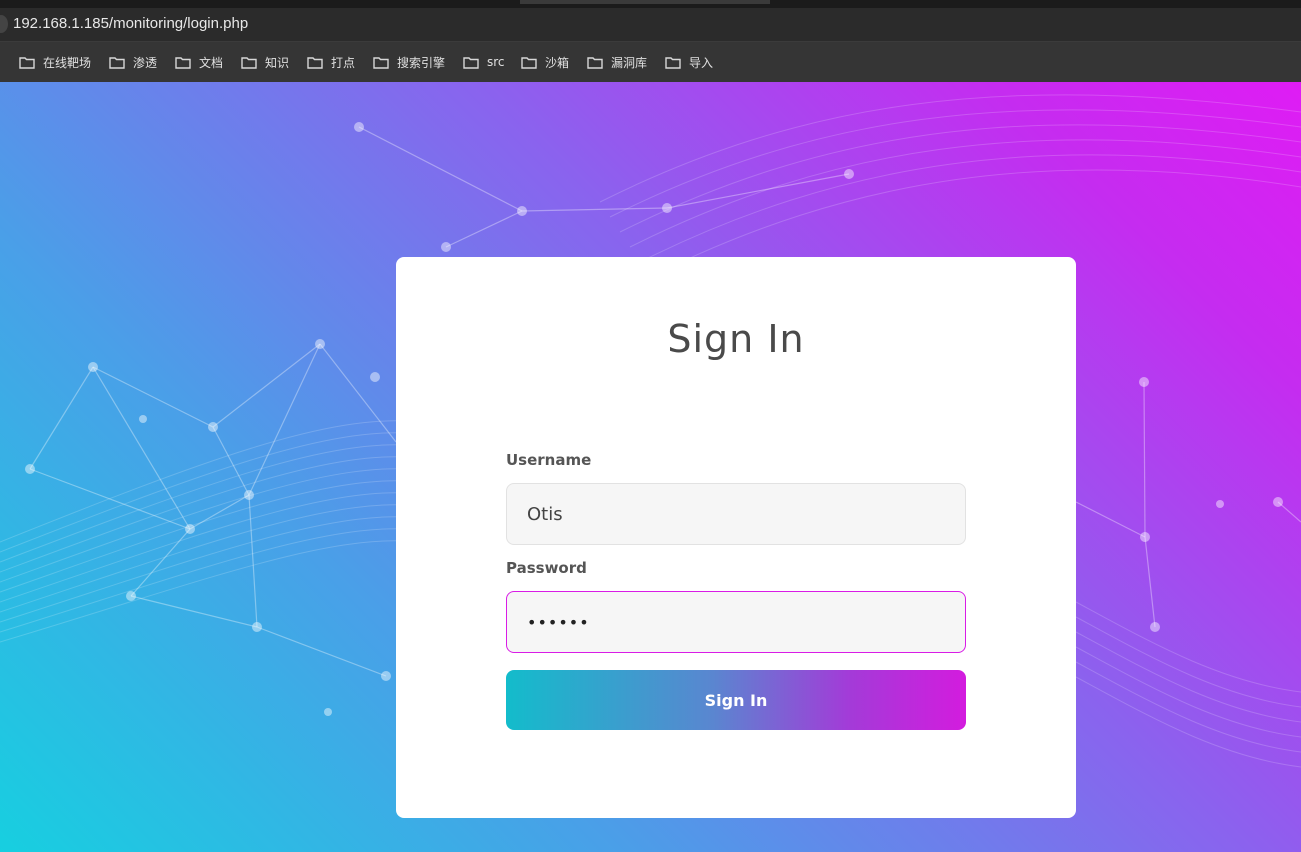 The image size is (1301, 852). Describe the element at coordinates (549, 460) in the screenshot. I see `username-label: Username` at that location.